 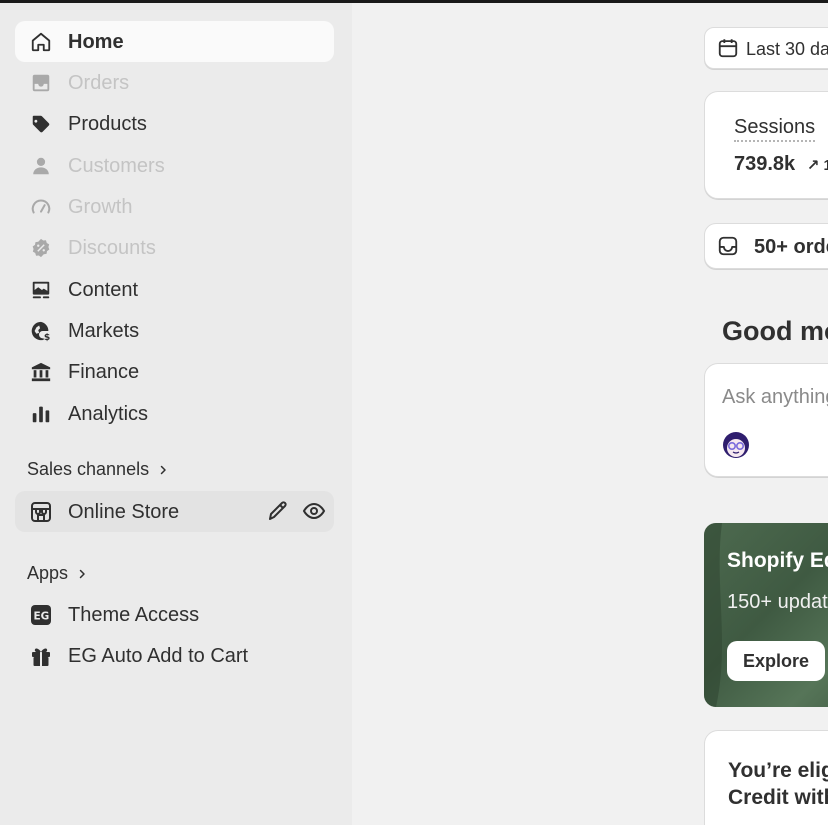 I want to click on sidebar-item-markets: $ Markets, so click(x=174, y=330).